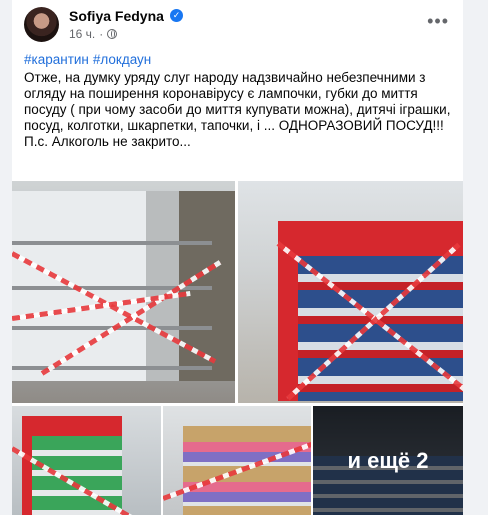  What do you see at coordinates (82, 34) in the screenshot?
I see `post-timestamp: 16 ч.` at bounding box center [82, 34].